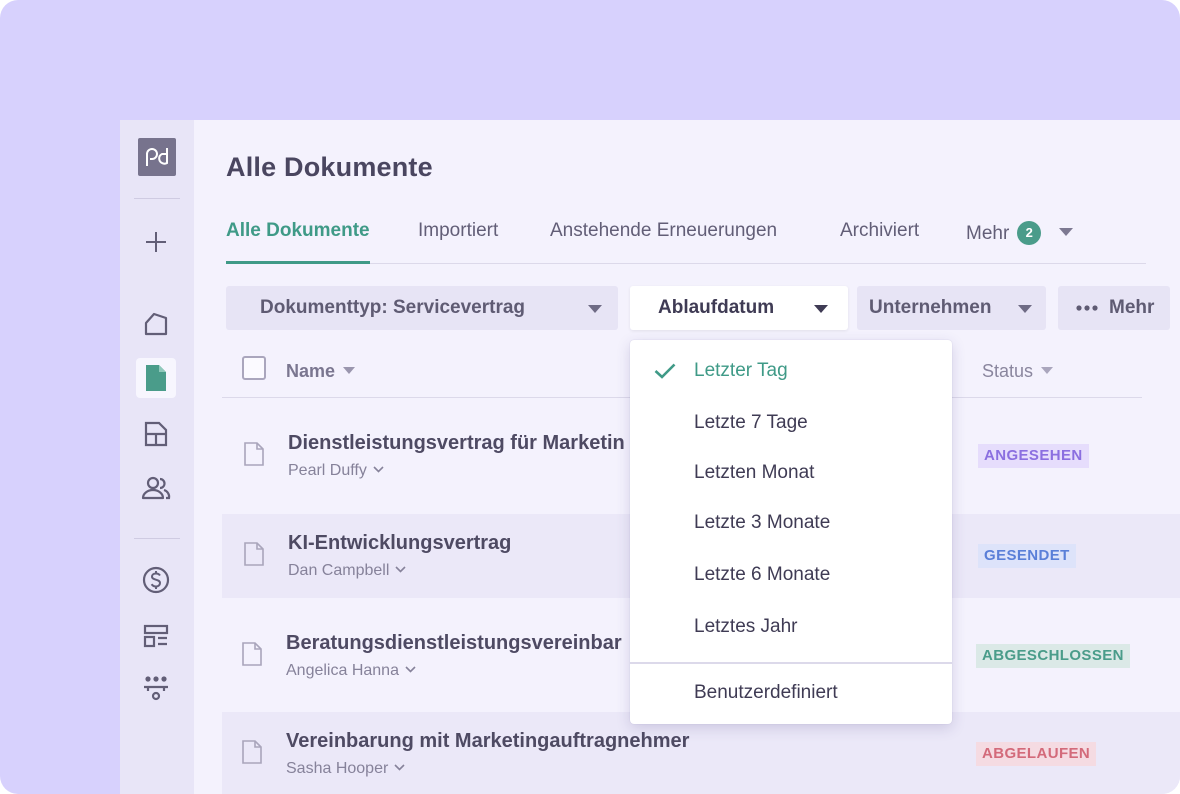 The image size is (1180, 794). Describe the element at coordinates (454, 643) in the screenshot. I see `document-title: Beratungsdienstleistungsvereinbar` at that location.